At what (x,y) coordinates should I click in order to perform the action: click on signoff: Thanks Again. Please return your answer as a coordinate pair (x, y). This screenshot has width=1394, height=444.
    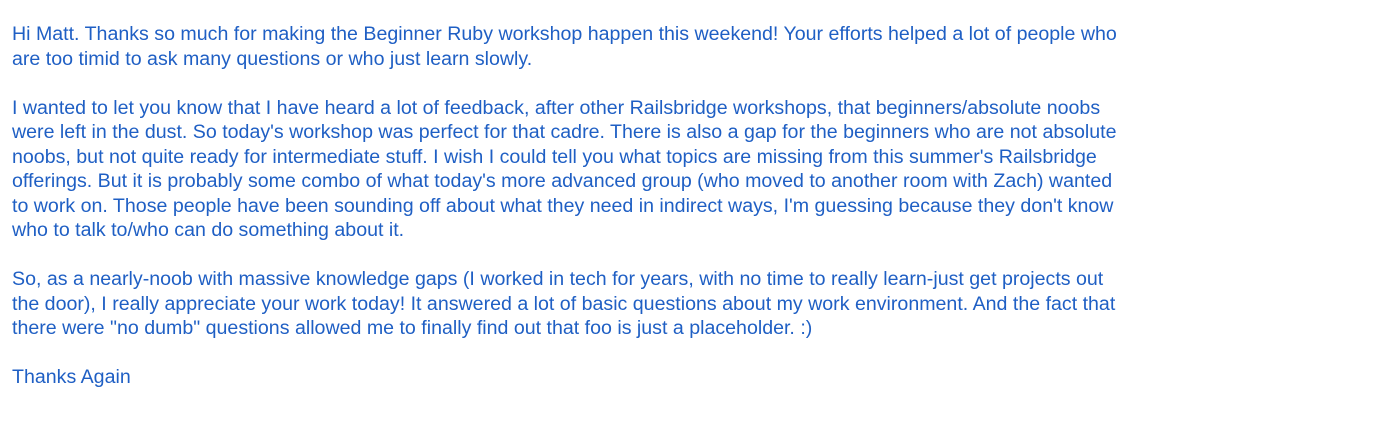
    Looking at the image, I should click on (71, 377).